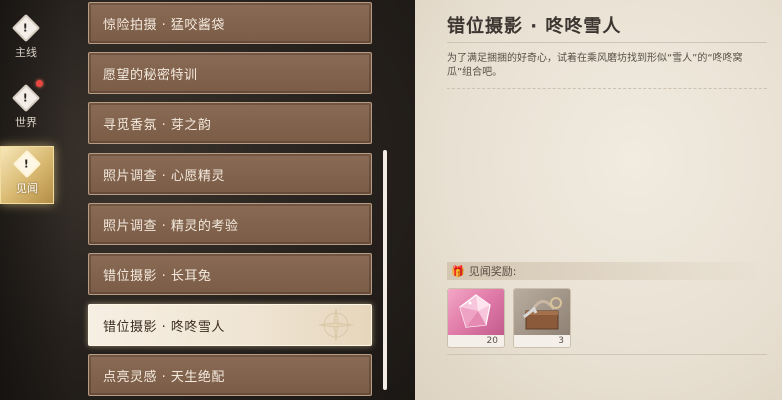 Image resolution: width=782 pixels, height=400 pixels. Describe the element at coordinates (607, 42) in the screenshot. I see `title-divider` at that location.